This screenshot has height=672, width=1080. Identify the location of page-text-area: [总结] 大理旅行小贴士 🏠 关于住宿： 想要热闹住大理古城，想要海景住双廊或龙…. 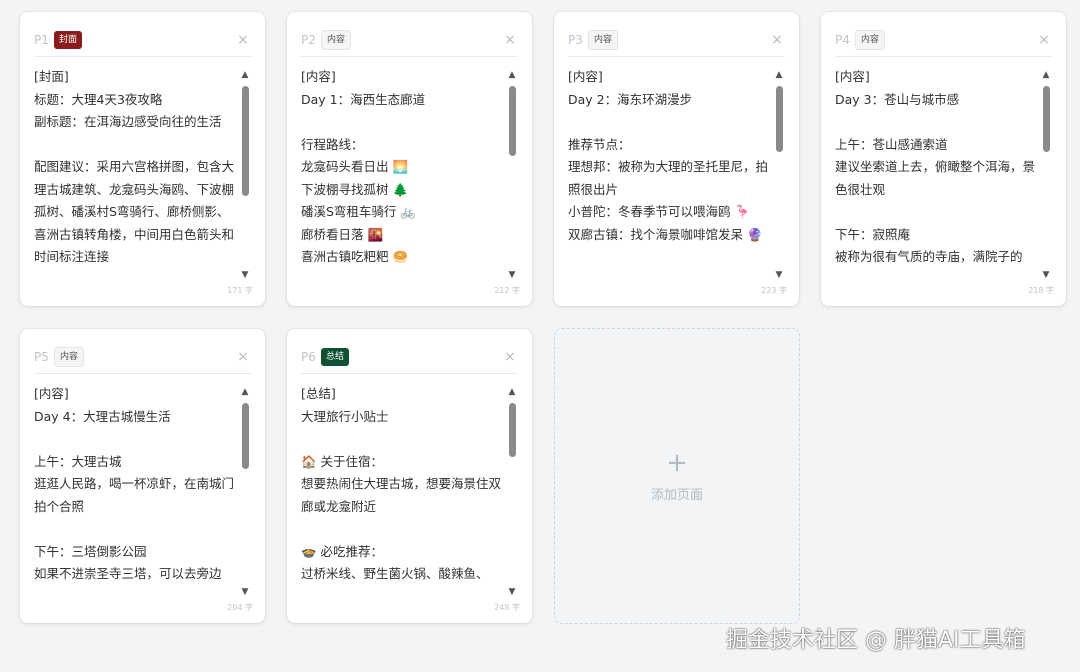
(403, 489).